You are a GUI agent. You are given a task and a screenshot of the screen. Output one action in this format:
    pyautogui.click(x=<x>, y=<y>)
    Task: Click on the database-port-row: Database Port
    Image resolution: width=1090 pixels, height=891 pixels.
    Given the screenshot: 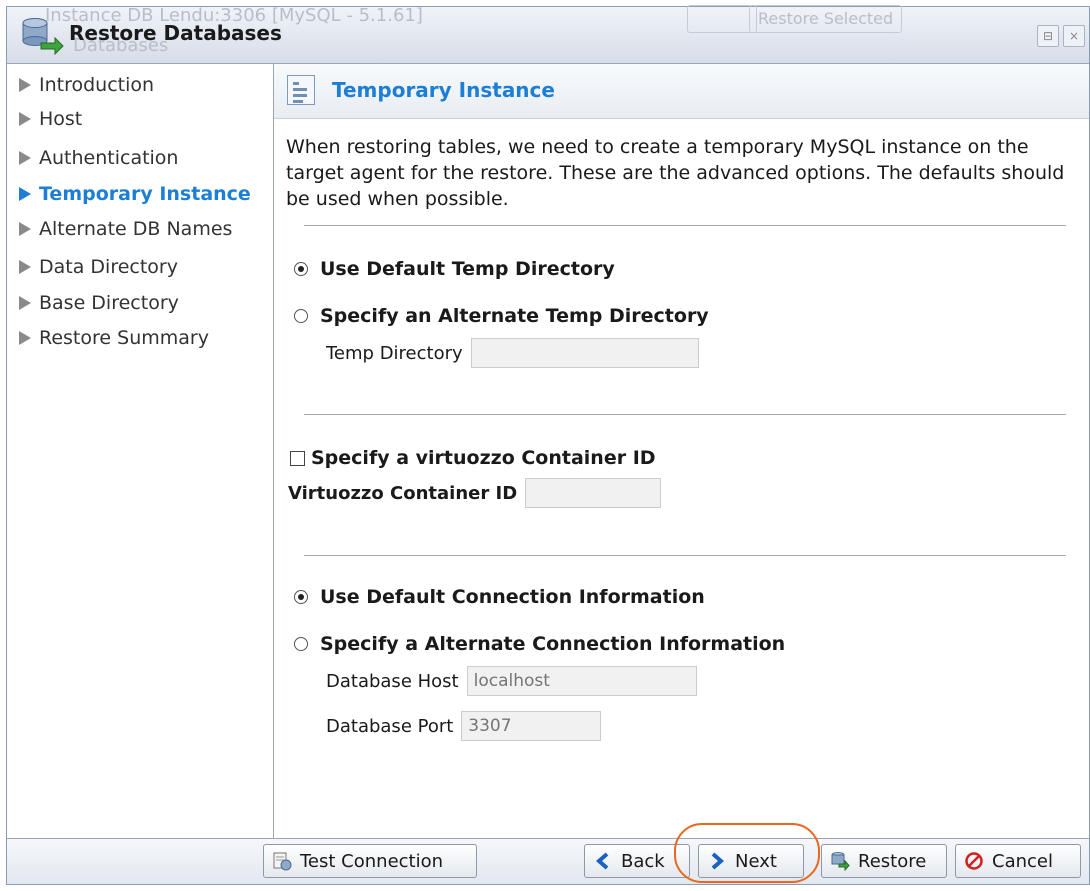 What is the action you would take?
    pyautogui.click(x=464, y=726)
    